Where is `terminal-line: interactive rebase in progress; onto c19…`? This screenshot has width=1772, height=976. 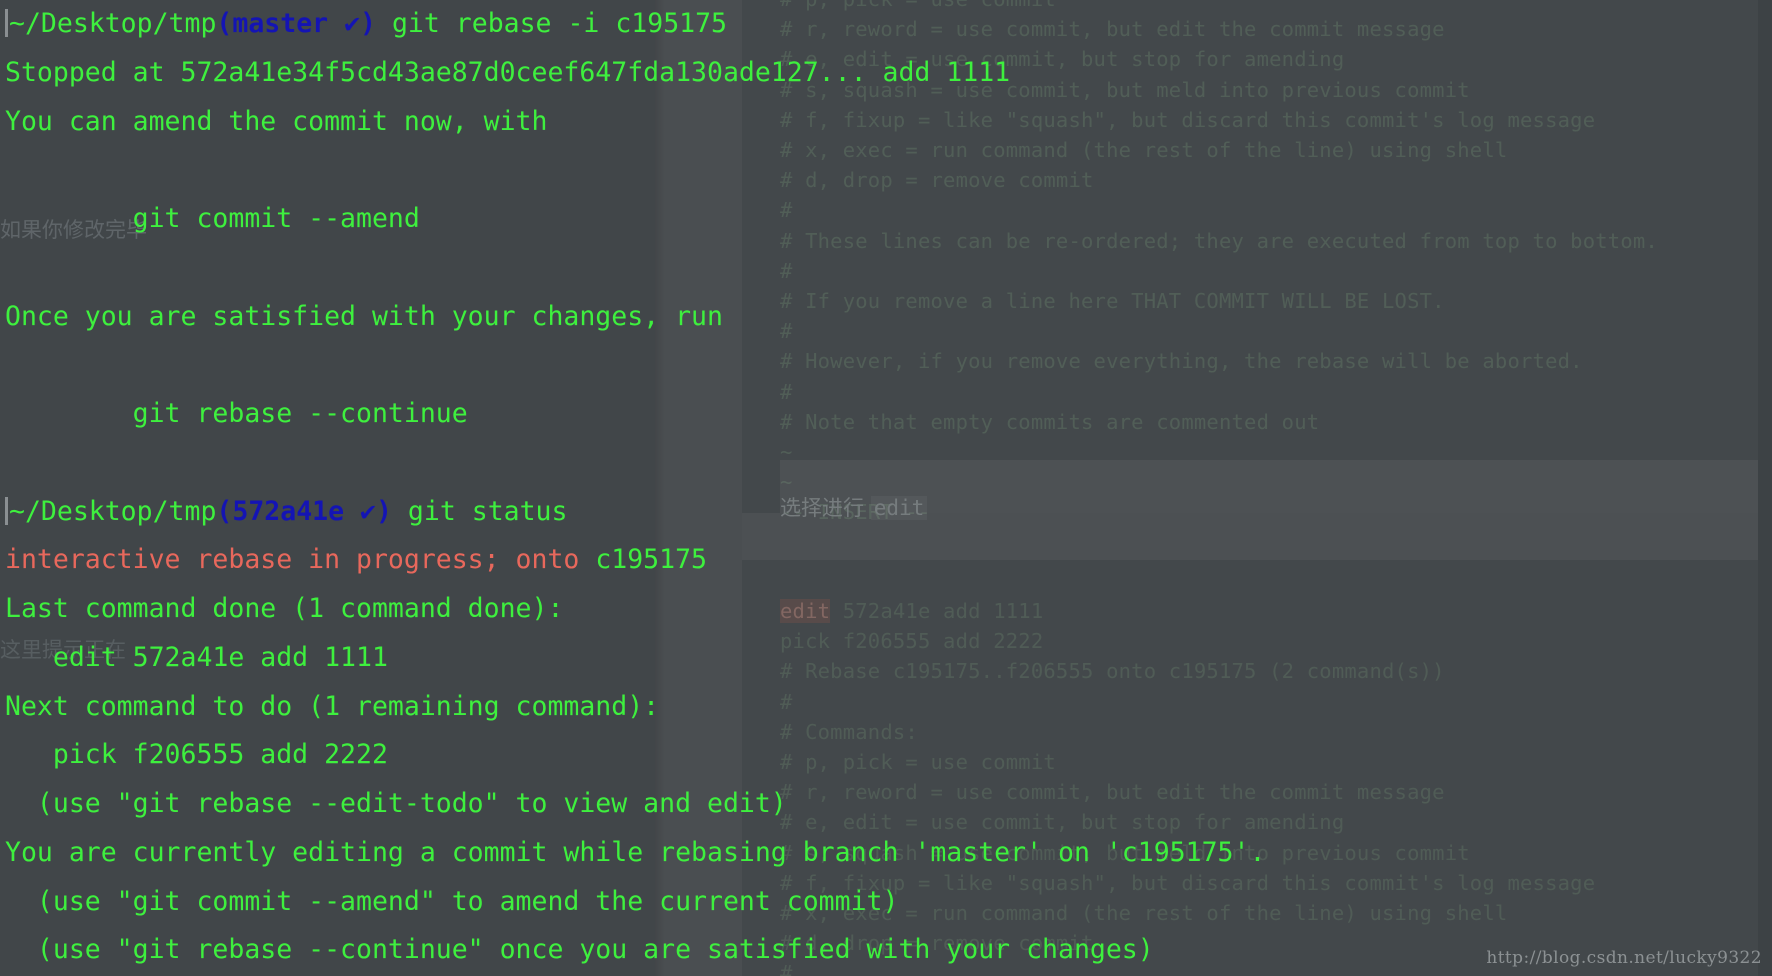
terminal-line: interactive rebase in progress; onto c19… is located at coordinates (888, 560).